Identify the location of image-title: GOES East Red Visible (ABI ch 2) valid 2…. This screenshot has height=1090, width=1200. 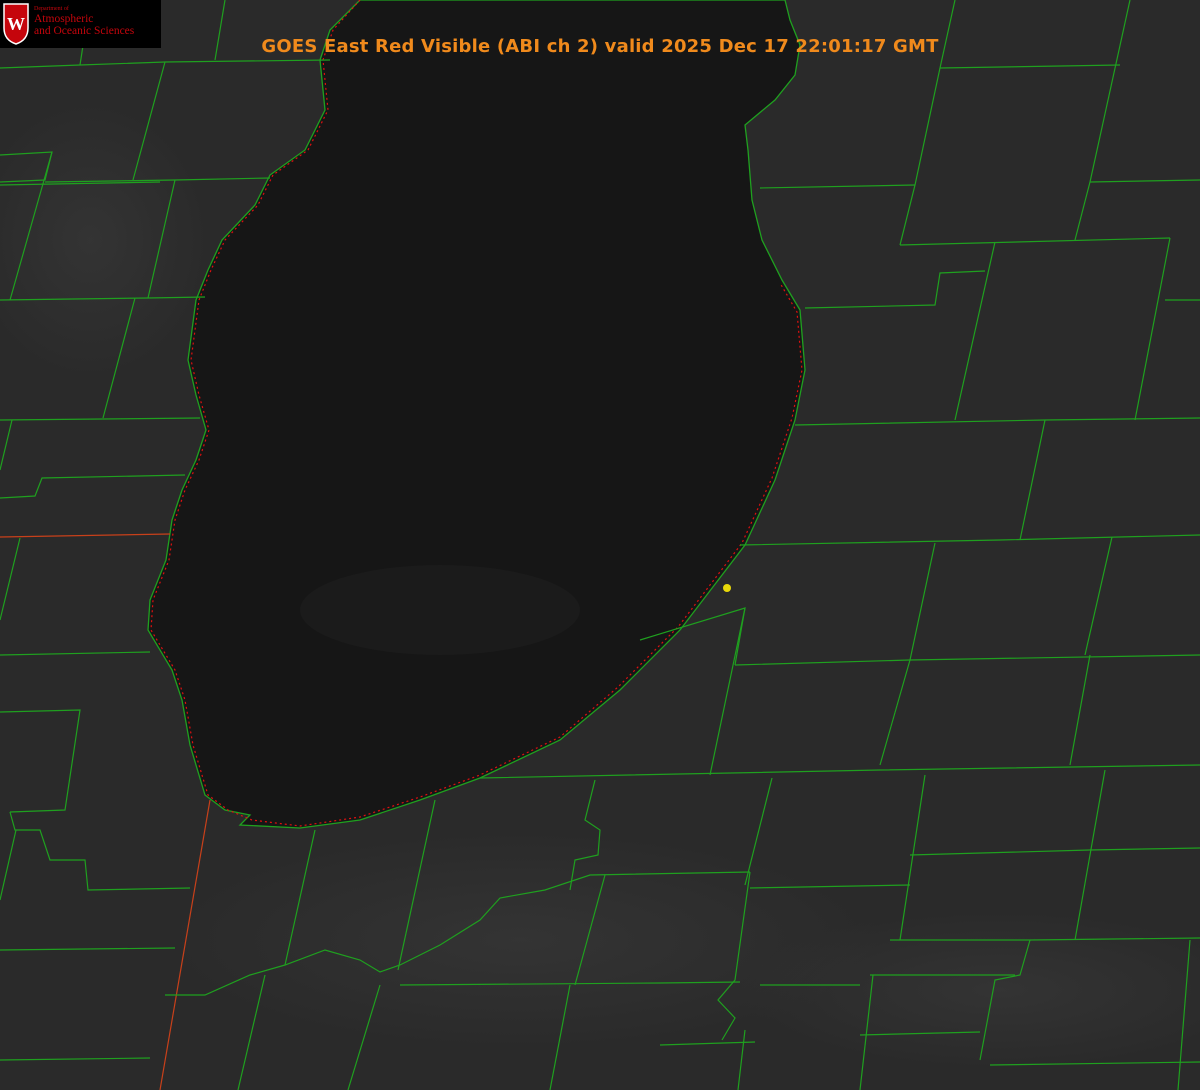
(600, 46).